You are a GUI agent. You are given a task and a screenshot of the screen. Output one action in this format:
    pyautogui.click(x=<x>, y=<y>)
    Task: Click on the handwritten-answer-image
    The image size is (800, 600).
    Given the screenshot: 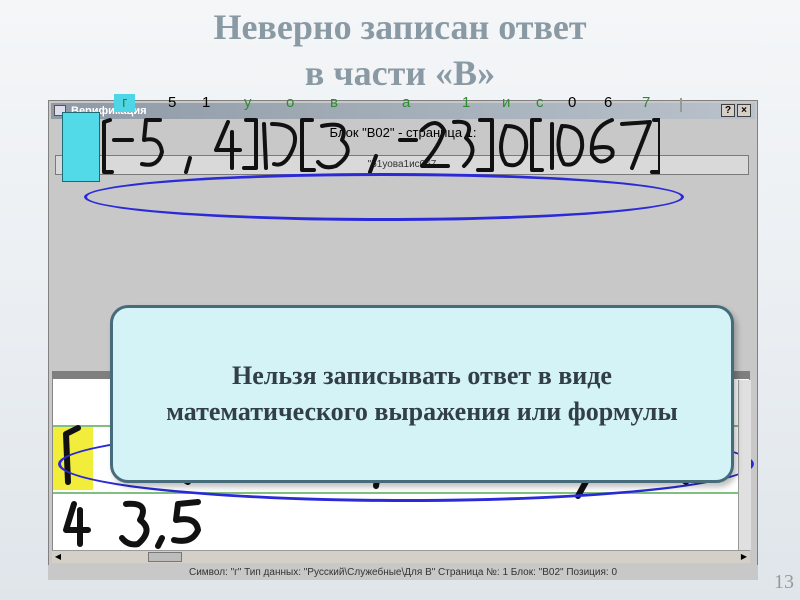 What is the action you would take?
    pyautogui.click(x=381, y=146)
    